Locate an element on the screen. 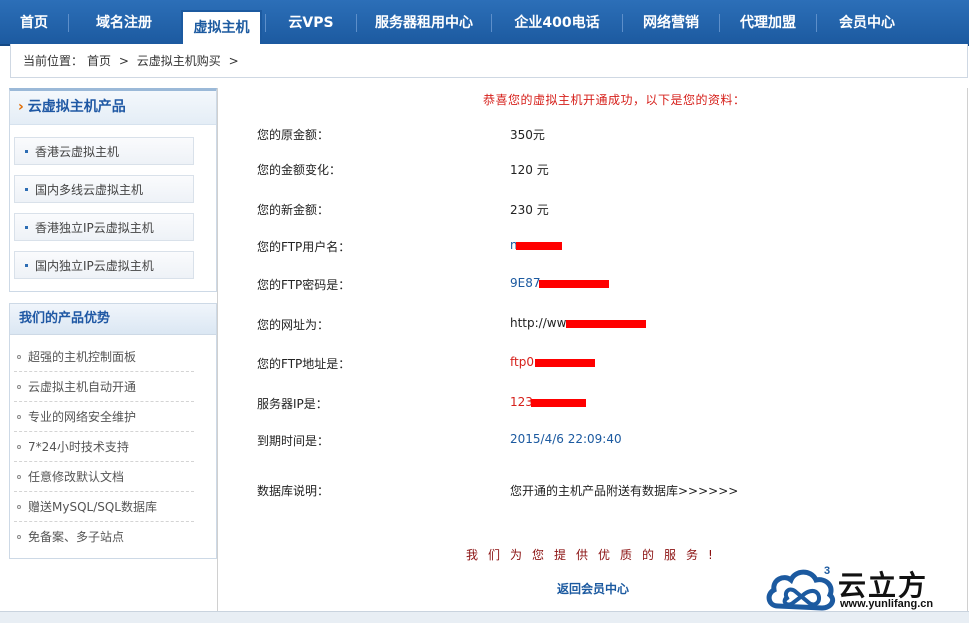 This screenshot has width=969, height=623. product-link-cn-dedicated-ip: 国内独立IP云虚拟主机 is located at coordinates (104, 265).